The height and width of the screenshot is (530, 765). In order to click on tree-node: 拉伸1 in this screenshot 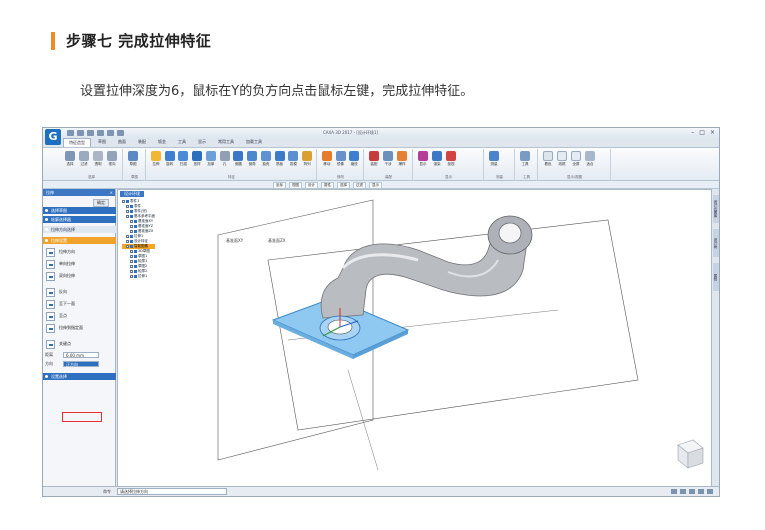, I will do `click(138, 276)`.